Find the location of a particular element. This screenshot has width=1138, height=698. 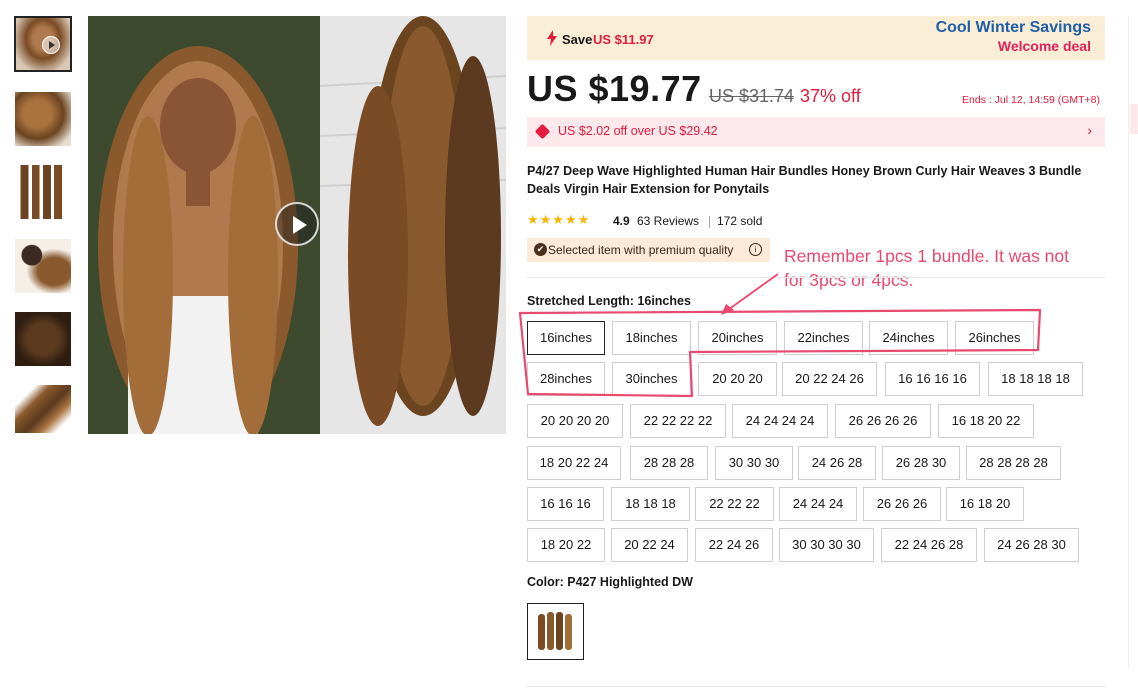

save-label: Save is located at coordinates (577, 39).